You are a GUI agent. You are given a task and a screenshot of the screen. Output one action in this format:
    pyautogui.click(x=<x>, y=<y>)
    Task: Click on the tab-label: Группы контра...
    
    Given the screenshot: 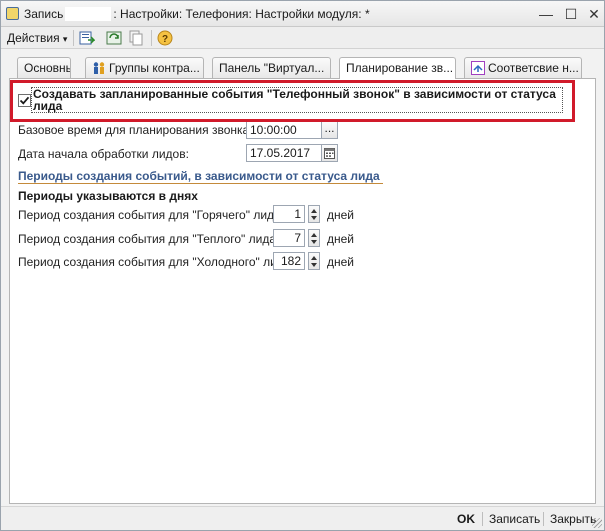 What is the action you would take?
    pyautogui.click(x=154, y=68)
    